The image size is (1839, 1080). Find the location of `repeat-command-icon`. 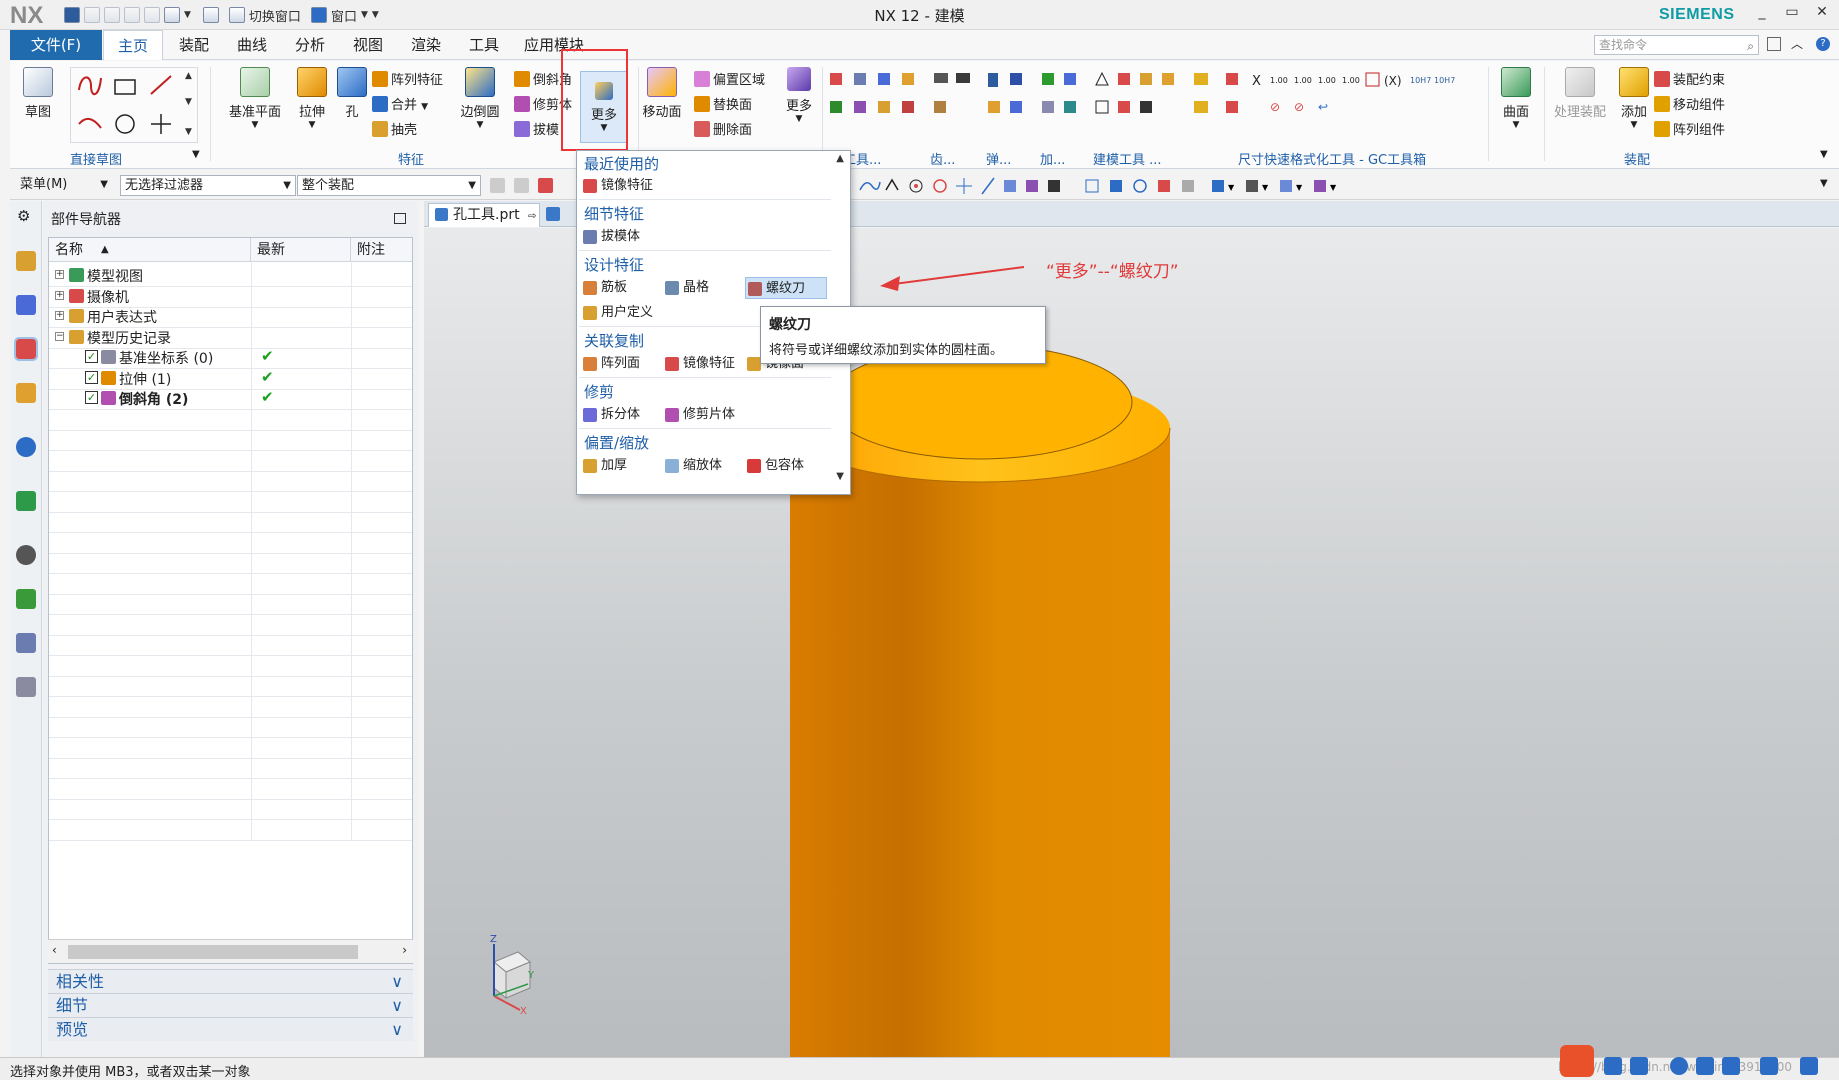

repeat-command-icon is located at coordinates (210, 15).